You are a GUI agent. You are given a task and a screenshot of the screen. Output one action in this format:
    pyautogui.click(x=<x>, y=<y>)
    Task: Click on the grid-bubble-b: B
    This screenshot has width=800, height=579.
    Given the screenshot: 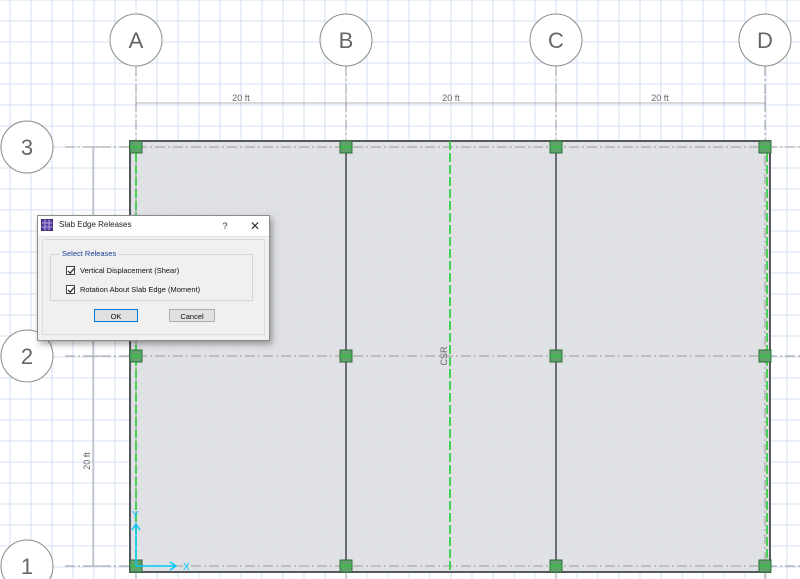 What is the action you would take?
    pyautogui.click(x=346, y=40)
    